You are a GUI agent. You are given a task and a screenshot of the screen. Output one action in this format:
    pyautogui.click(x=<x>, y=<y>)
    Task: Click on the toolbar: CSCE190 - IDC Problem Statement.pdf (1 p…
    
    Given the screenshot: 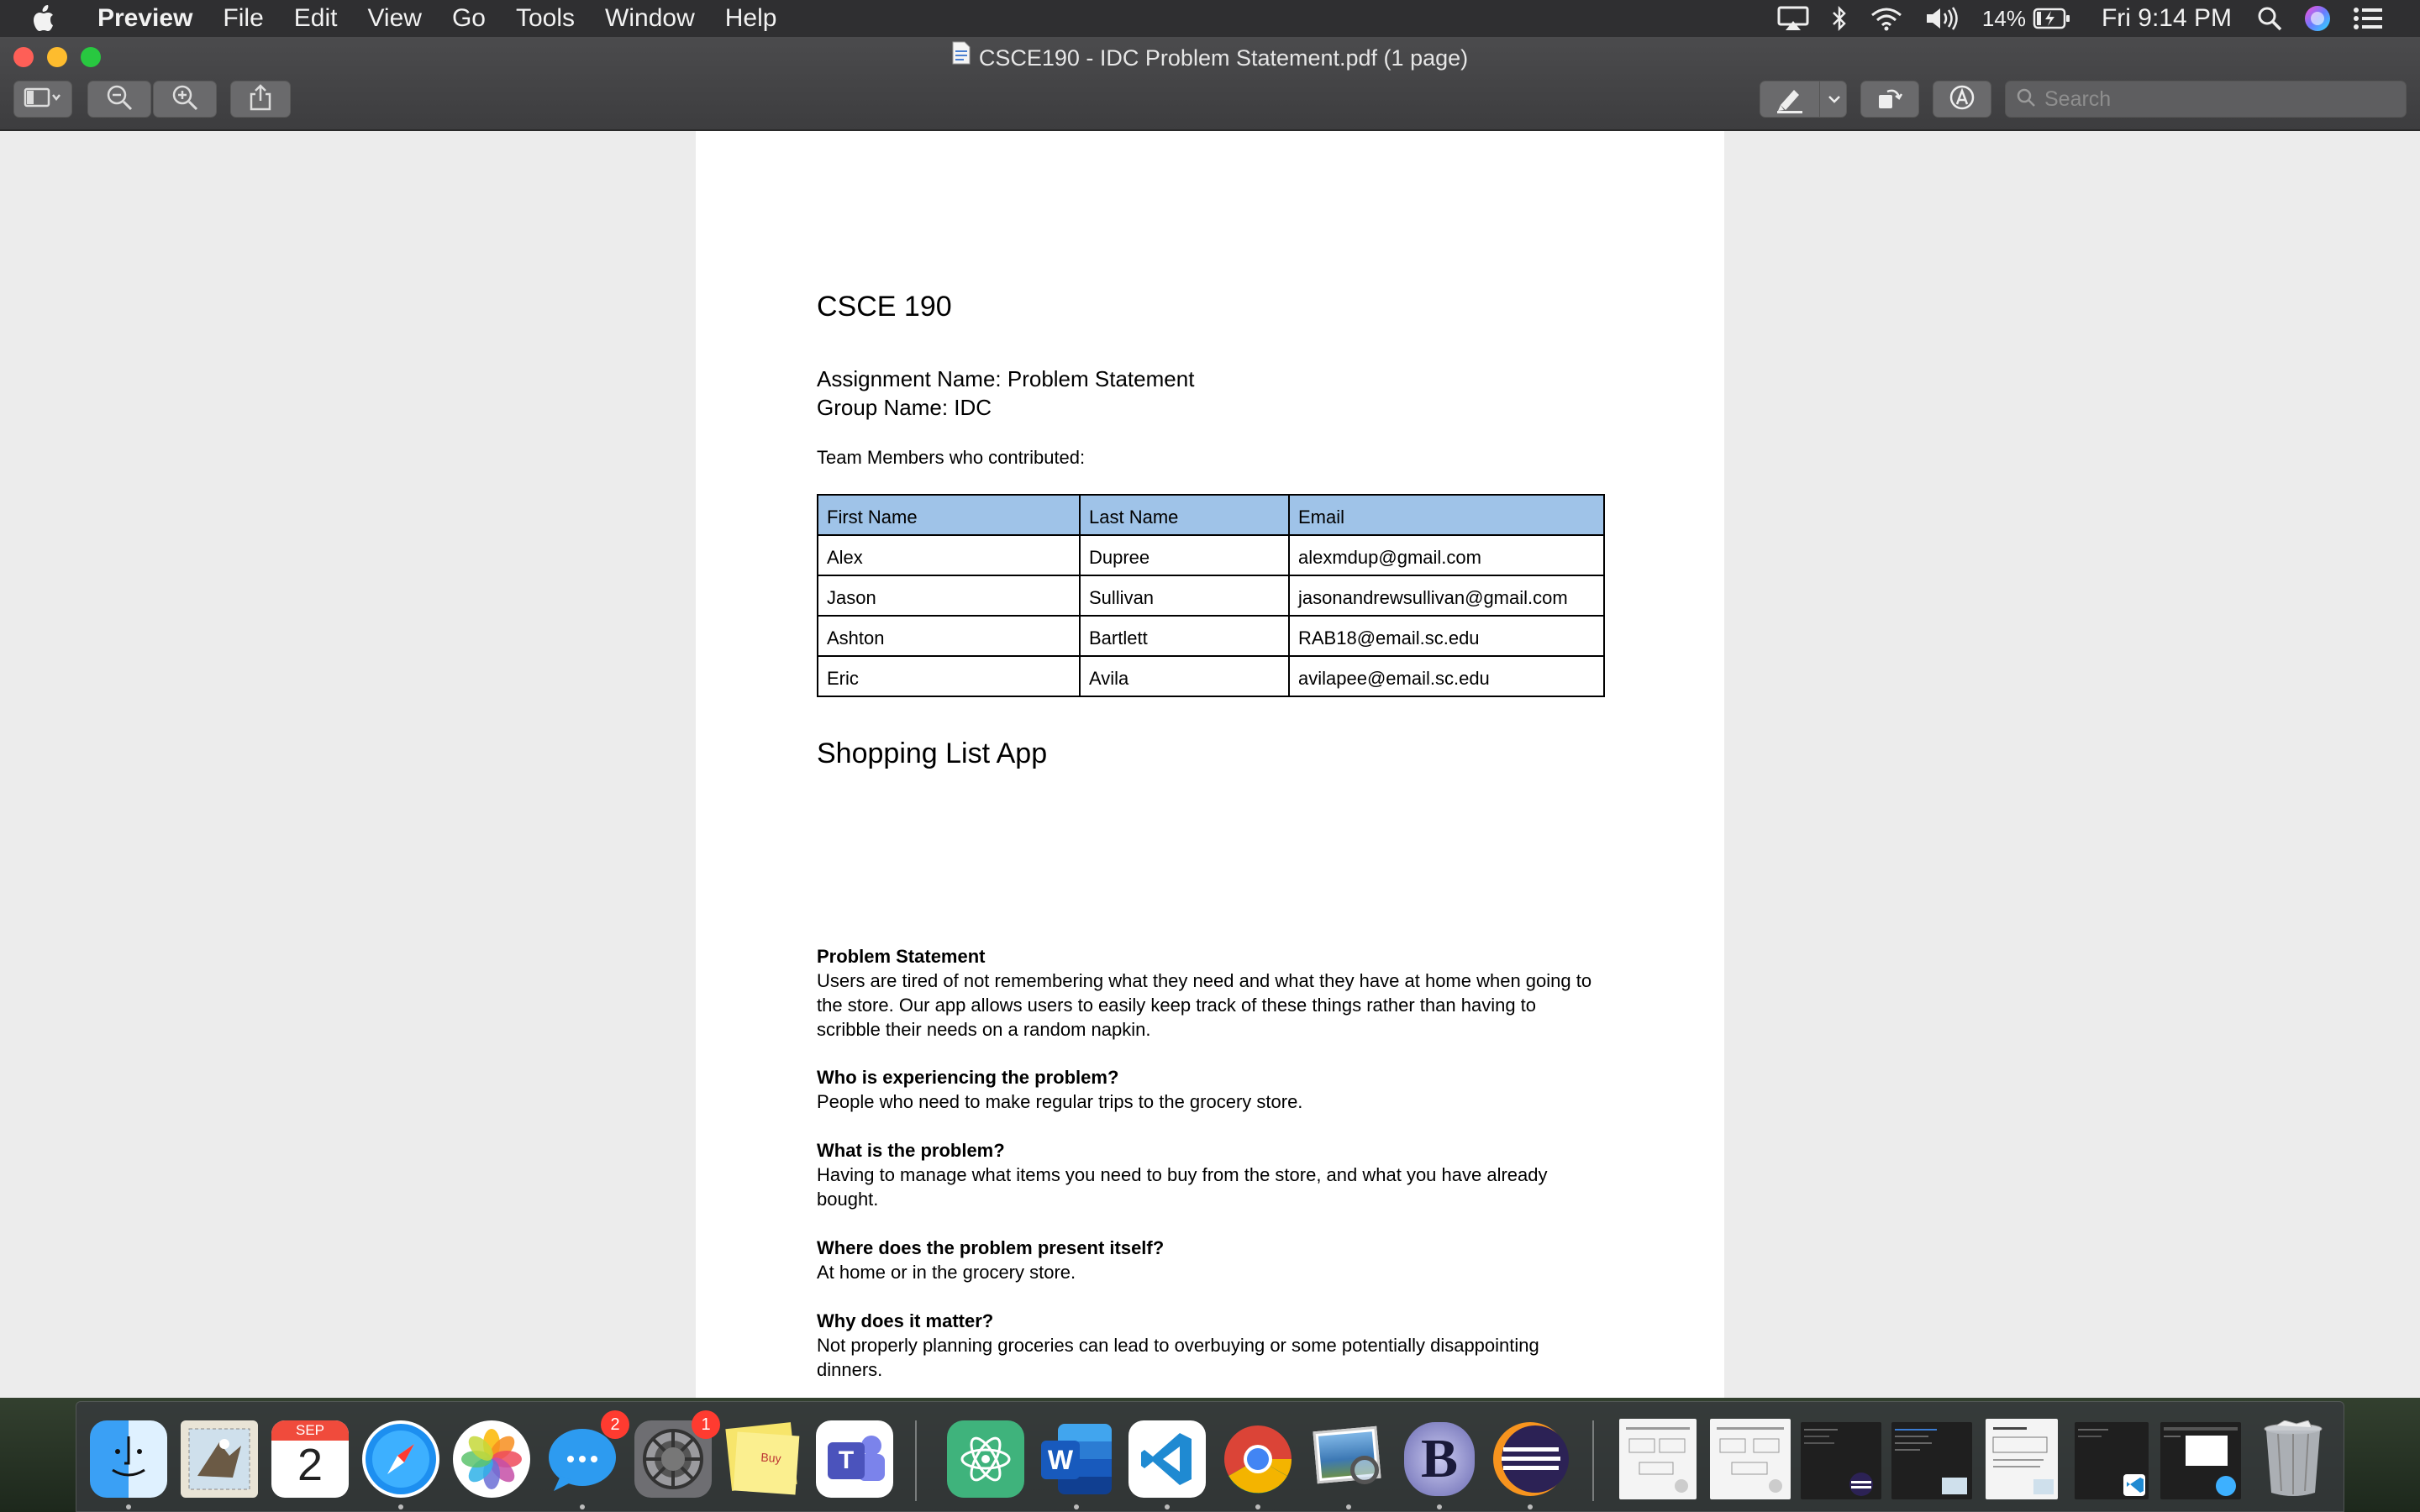 What is the action you would take?
    pyautogui.click(x=1210, y=84)
    